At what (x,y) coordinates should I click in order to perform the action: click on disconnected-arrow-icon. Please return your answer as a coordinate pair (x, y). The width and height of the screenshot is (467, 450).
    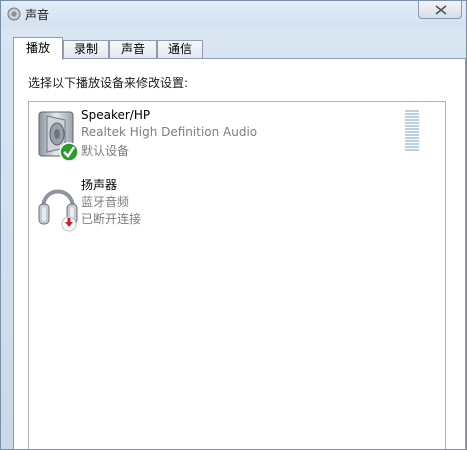
    Looking at the image, I should click on (69, 224).